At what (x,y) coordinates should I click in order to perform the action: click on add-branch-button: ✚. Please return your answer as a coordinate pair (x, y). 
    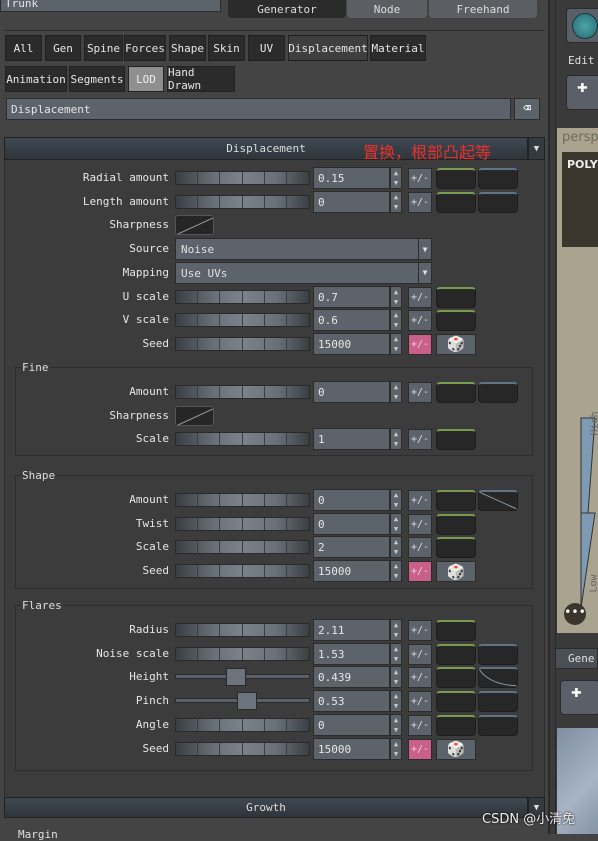
    Looking at the image, I should click on (582, 92).